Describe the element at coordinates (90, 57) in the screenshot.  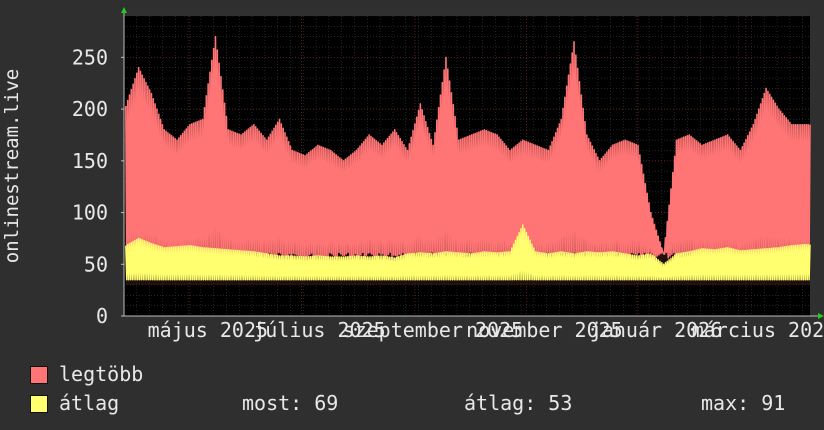
I see `y-tick-label: 250` at that location.